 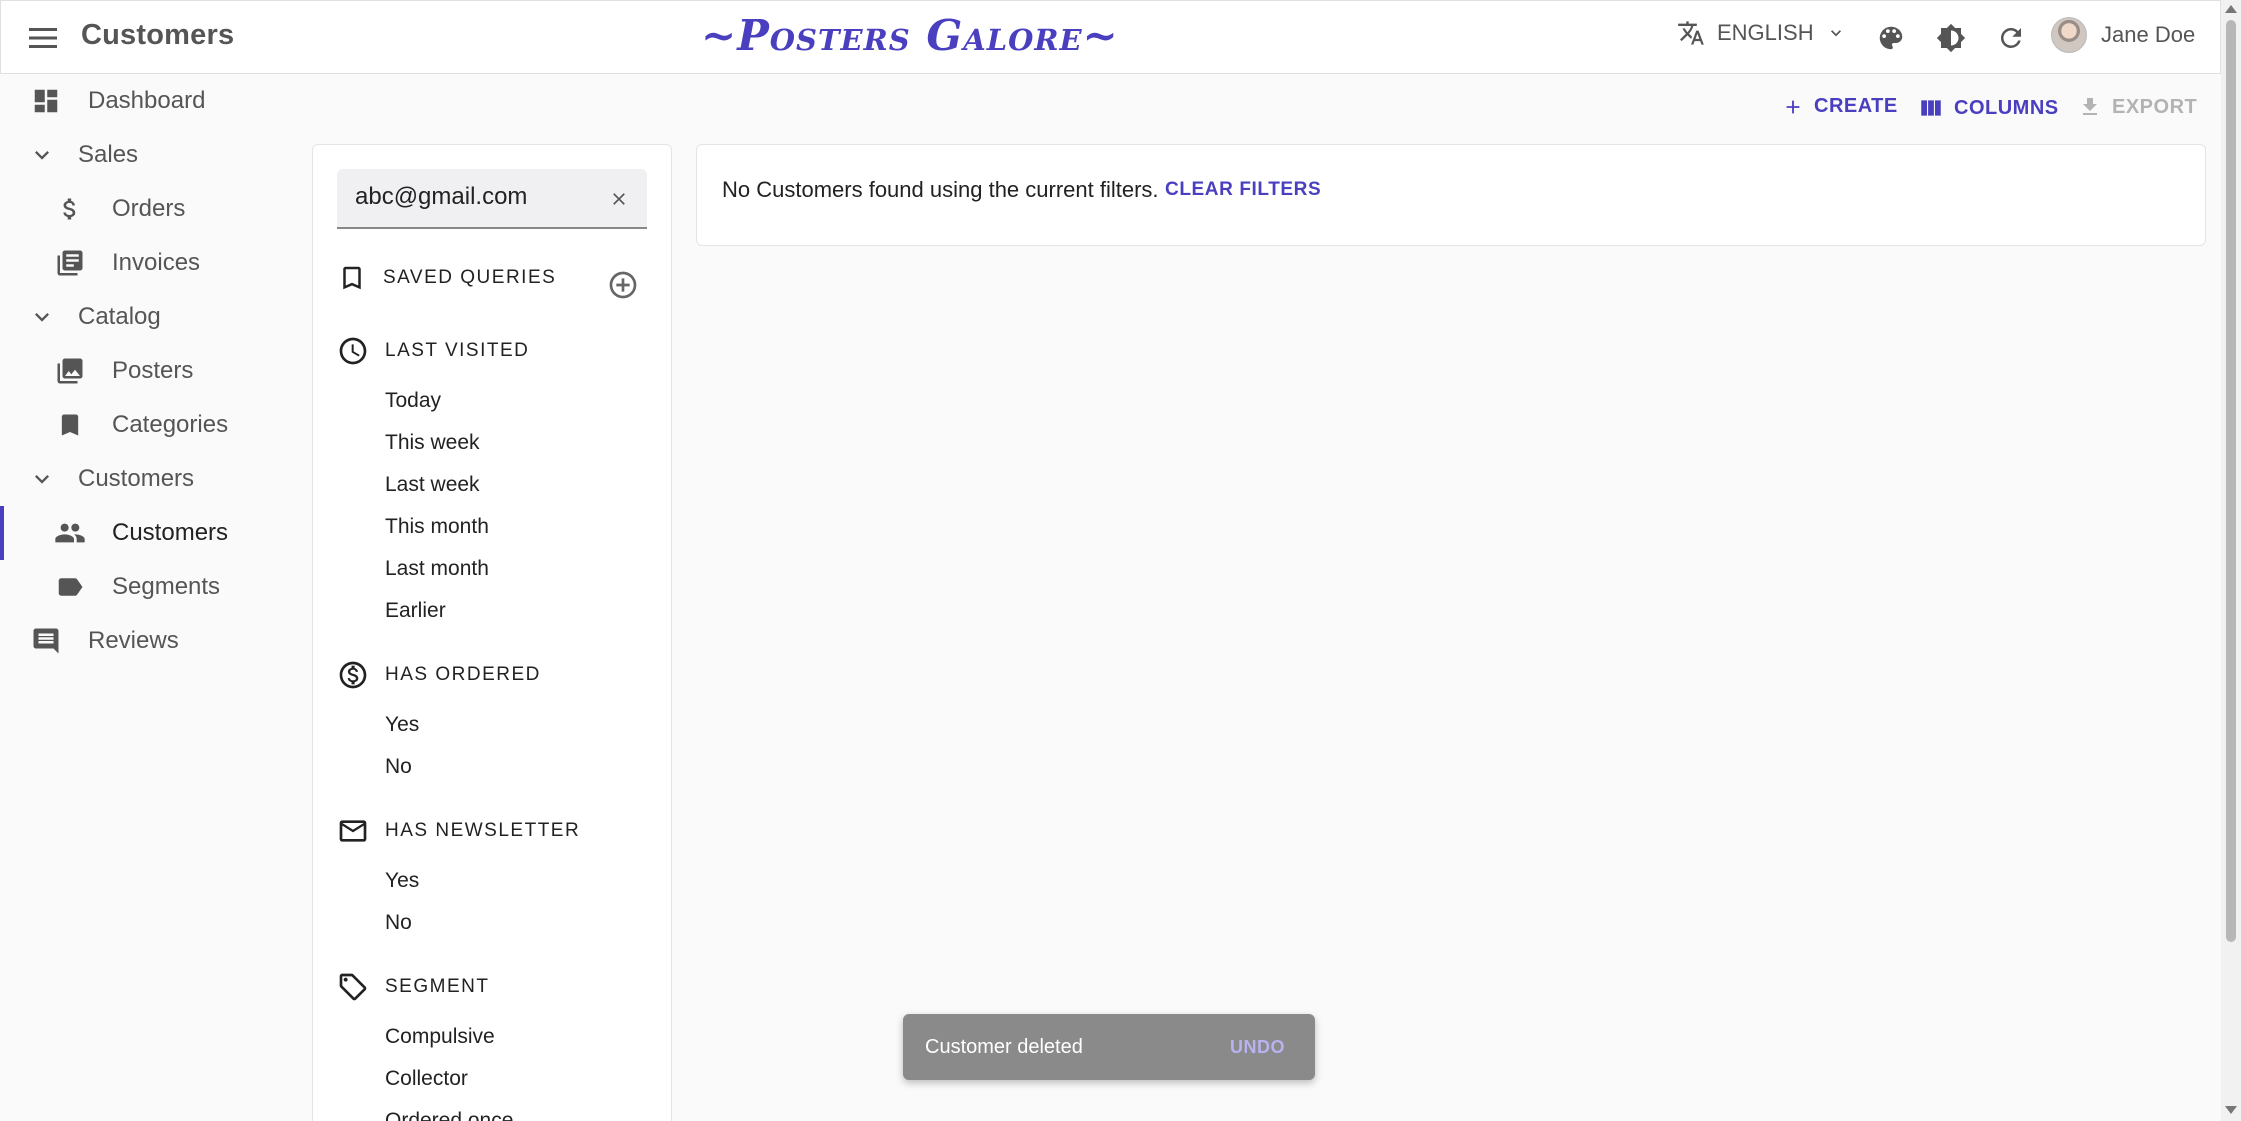 I want to click on last-visited-header: LAST VISITED, so click(x=433, y=351).